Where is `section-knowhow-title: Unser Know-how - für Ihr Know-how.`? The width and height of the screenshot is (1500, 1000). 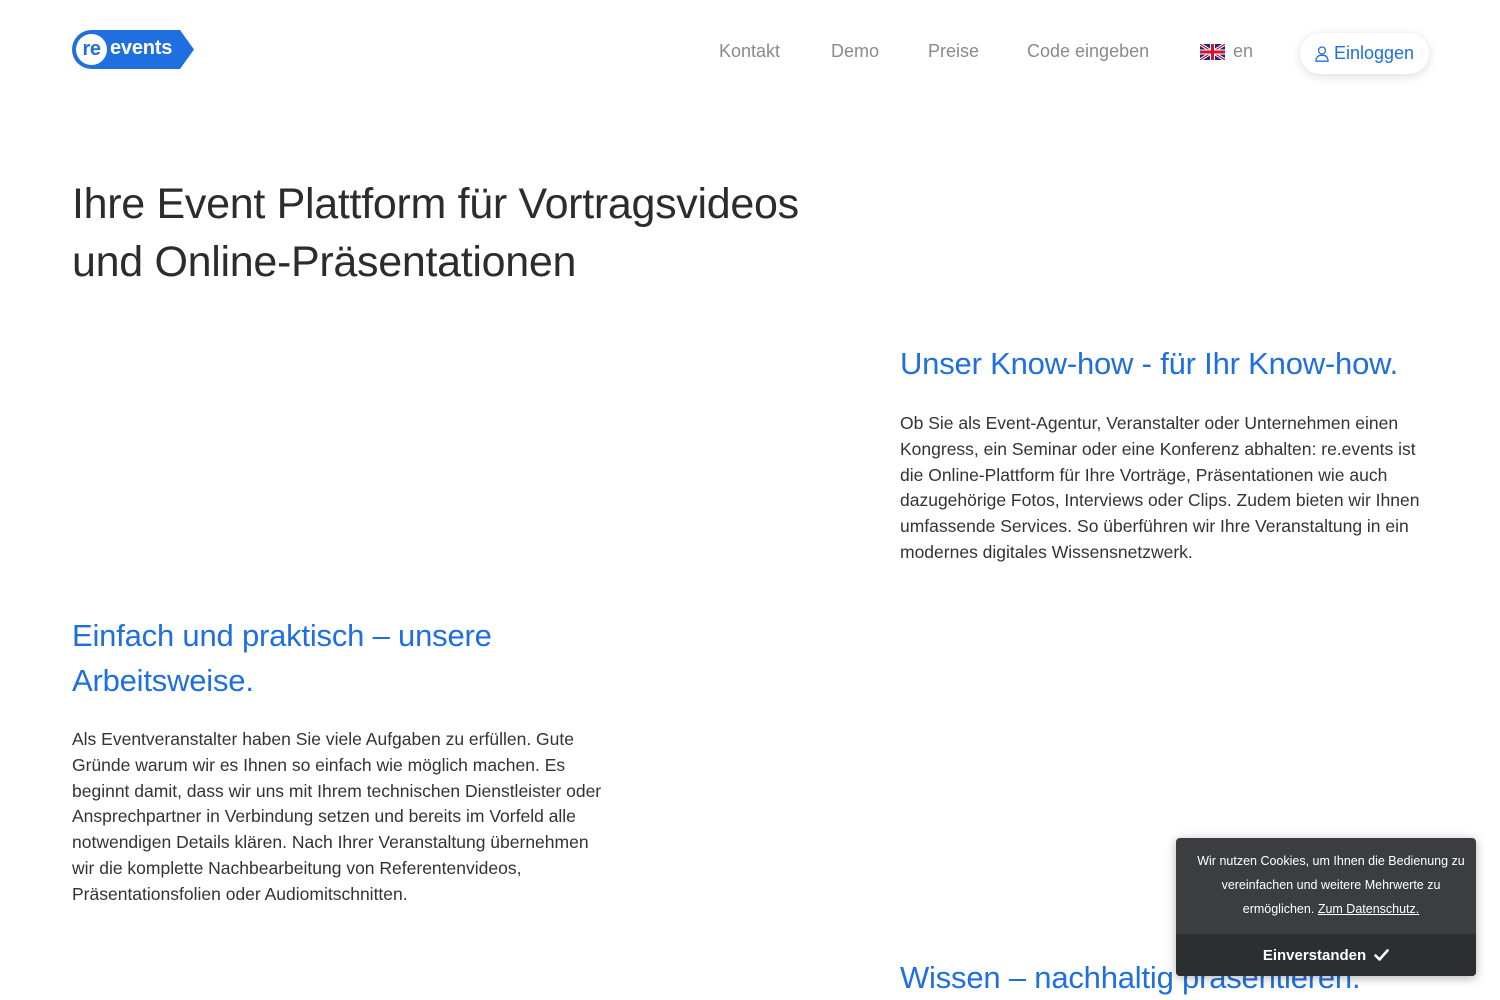
section-knowhow-title: Unser Know-how - für Ihr Know-how. is located at coordinates (1149, 363).